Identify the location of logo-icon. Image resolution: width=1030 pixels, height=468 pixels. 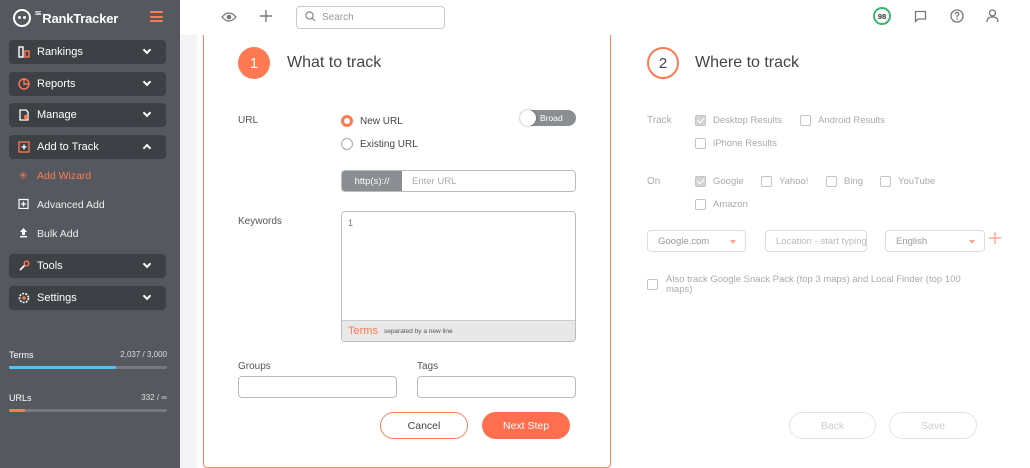
(22, 18).